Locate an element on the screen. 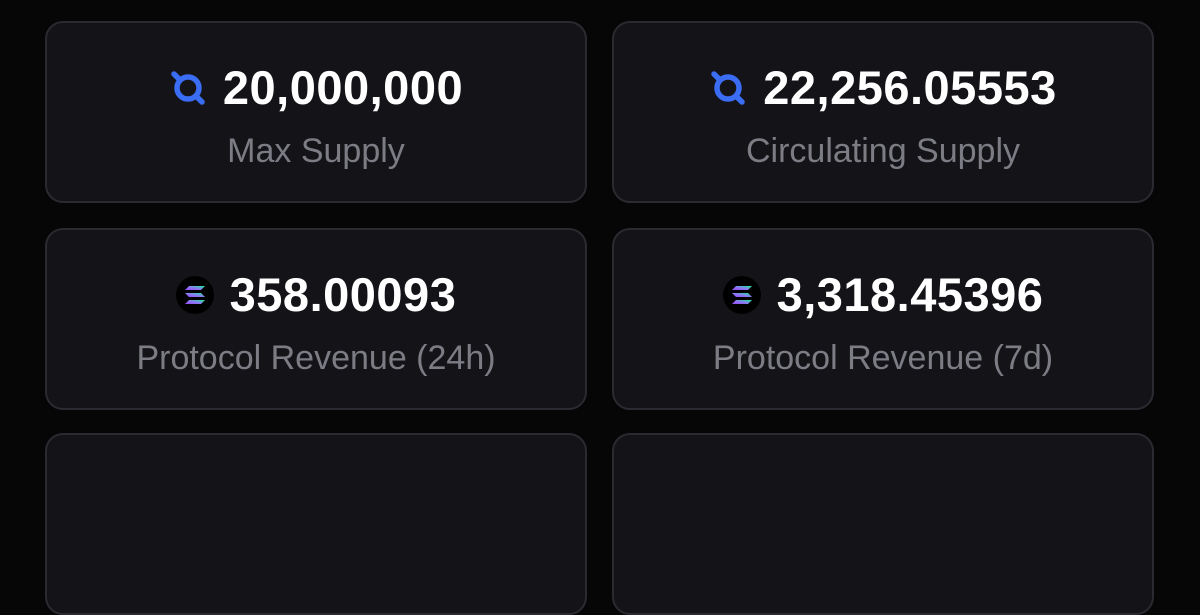 The height and width of the screenshot is (615, 1200). stat-card-max-supply: 20,000,000 Max Supply is located at coordinates (316, 112).